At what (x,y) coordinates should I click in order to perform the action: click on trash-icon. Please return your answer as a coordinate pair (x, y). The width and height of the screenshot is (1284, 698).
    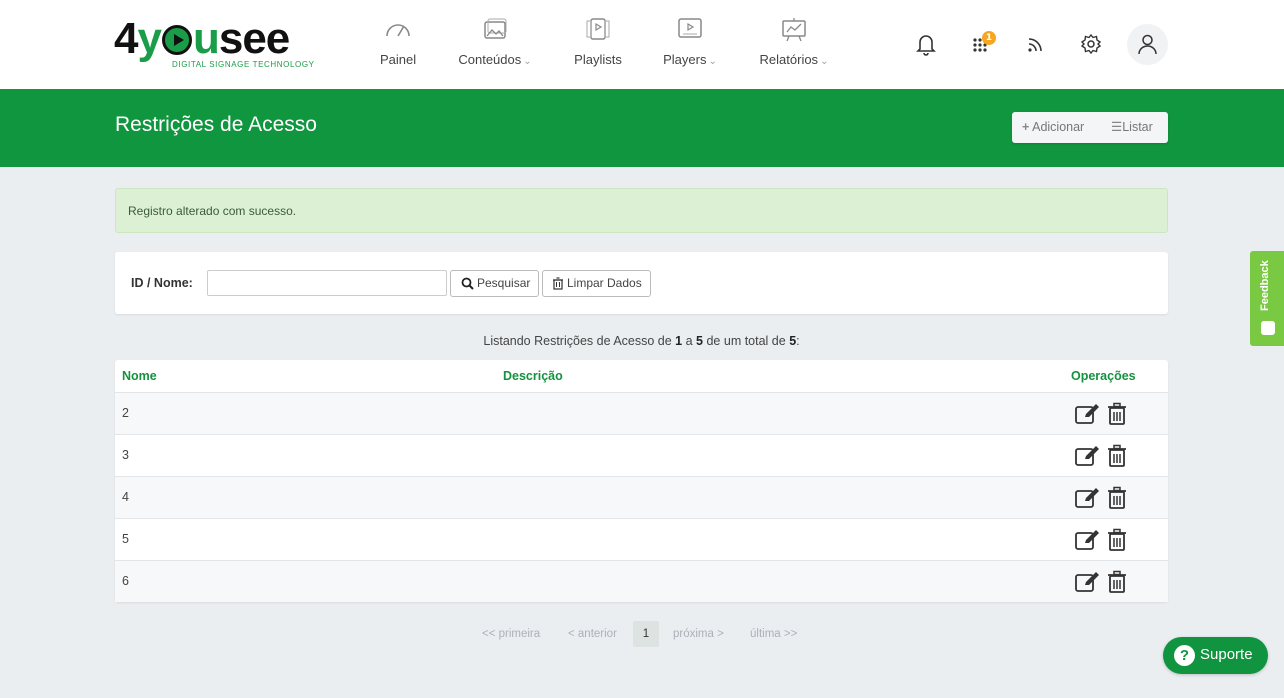
    Looking at the image, I should click on (558, 283).